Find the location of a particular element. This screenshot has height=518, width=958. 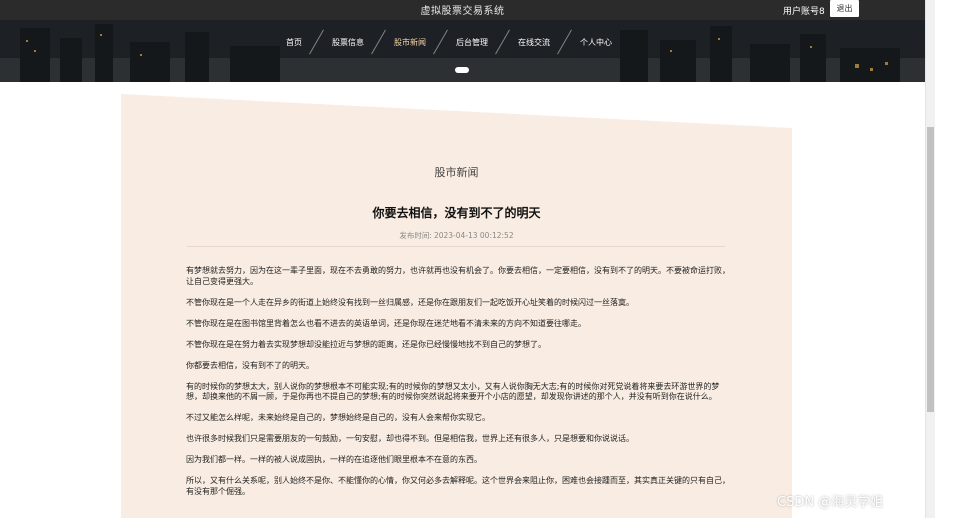

section-title: 股市新闻 is located at coordinates (456, 172).